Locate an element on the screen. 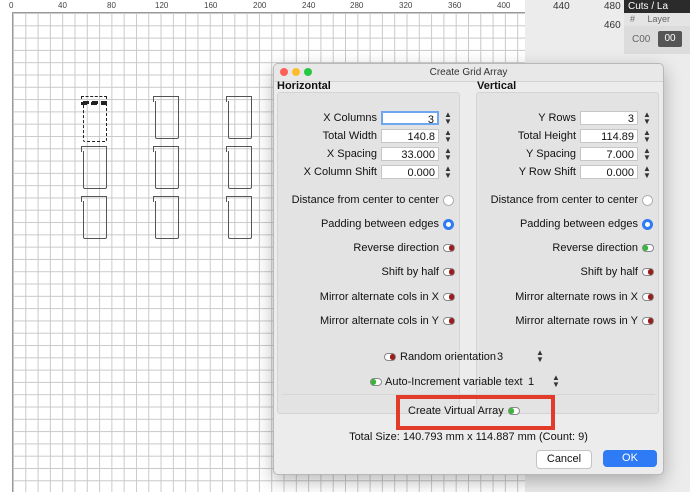  total-width-stepper: ▲ ▼ is located at coordinates (448, 136).